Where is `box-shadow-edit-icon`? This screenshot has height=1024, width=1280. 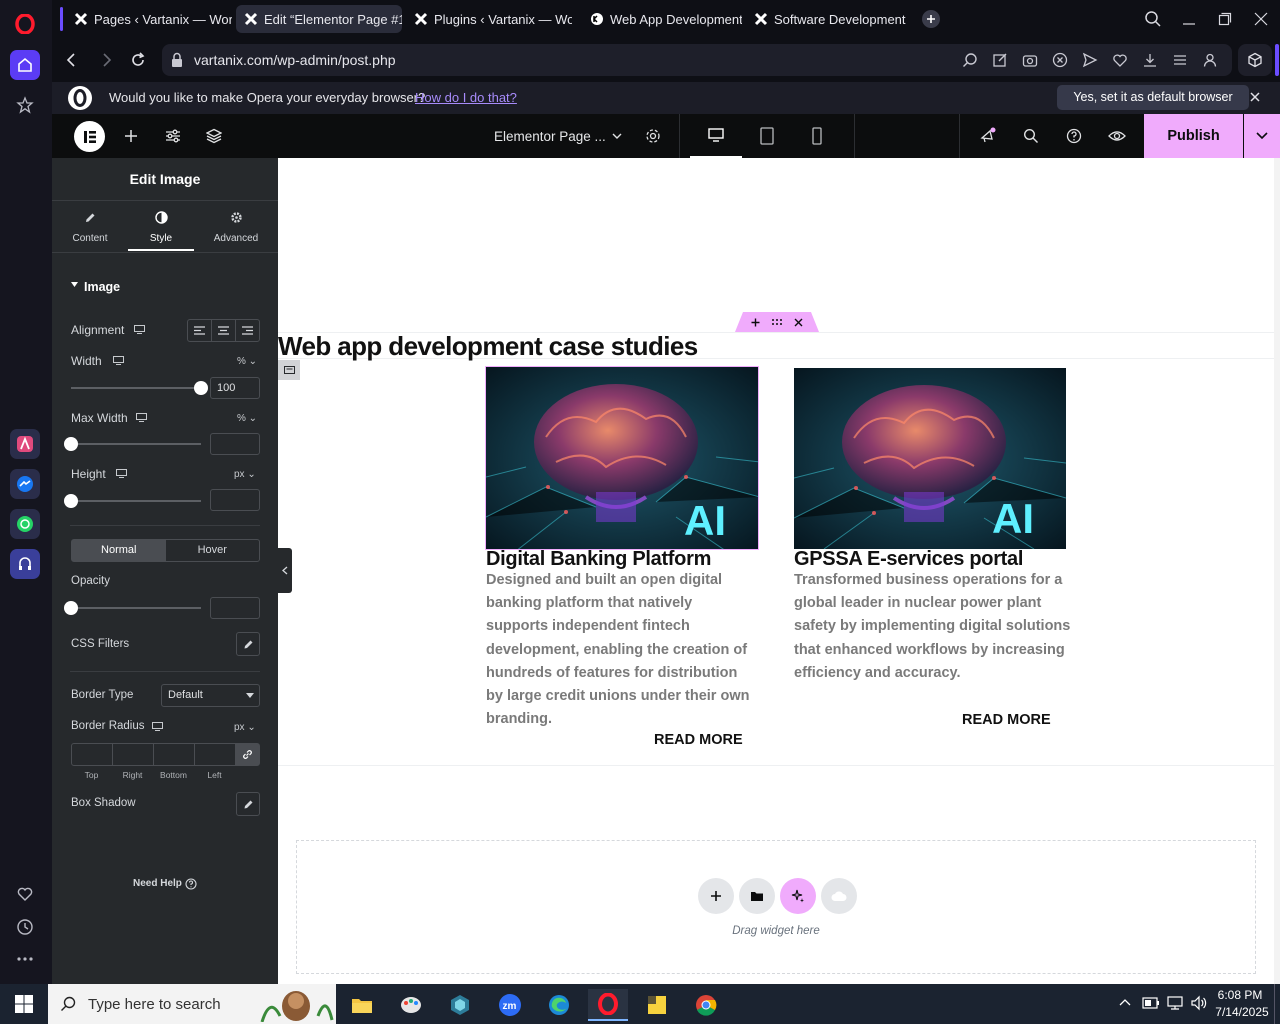
box-shadow-edit-icon is located at coordinates (248, 804).